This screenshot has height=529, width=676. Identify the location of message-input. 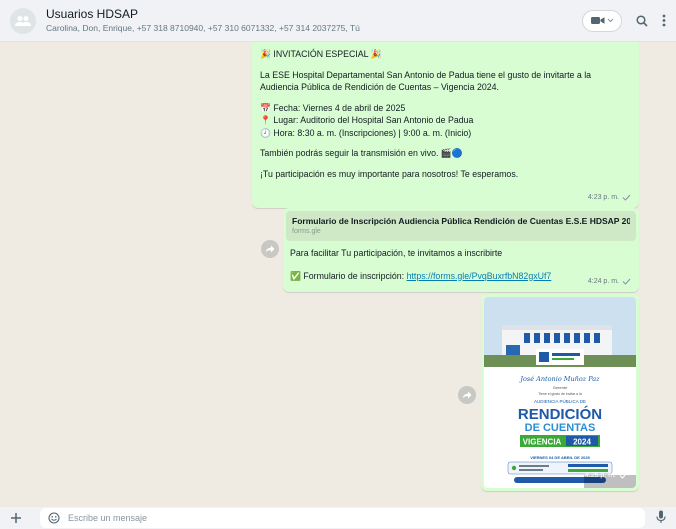
(352, 518).